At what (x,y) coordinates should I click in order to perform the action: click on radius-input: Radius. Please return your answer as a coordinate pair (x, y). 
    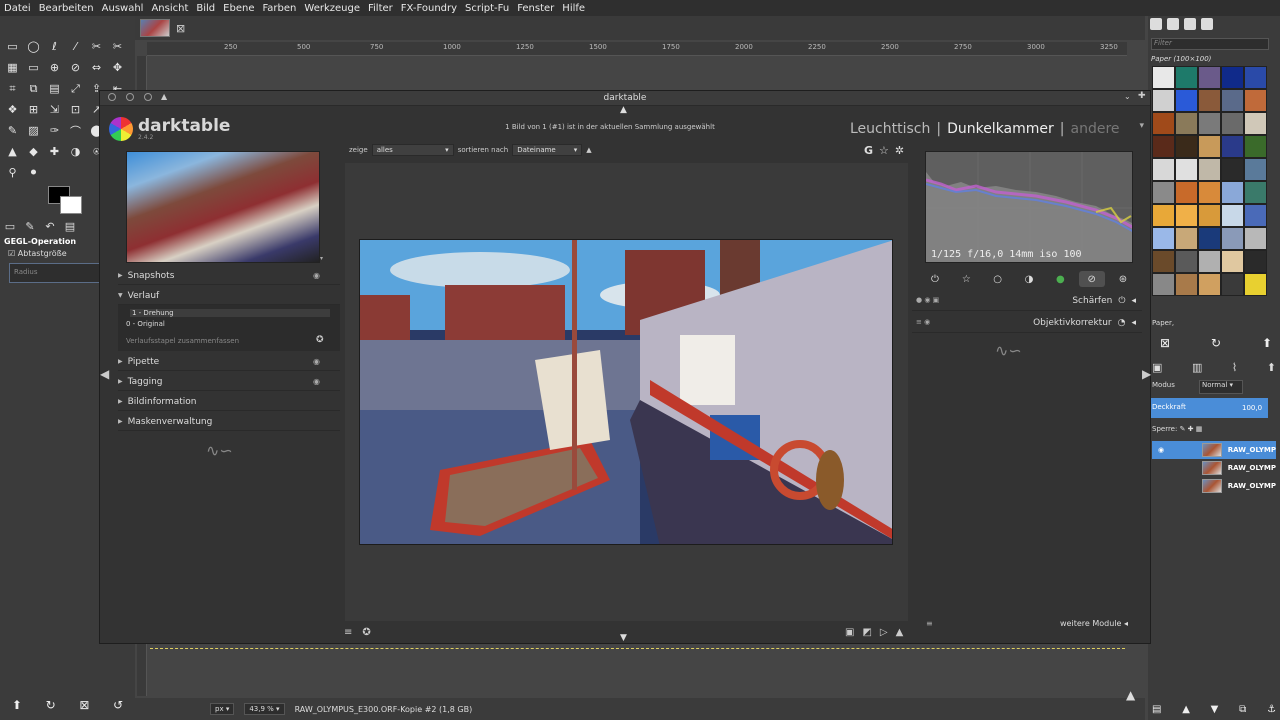
    Looking at the image, I should click on (56, 273).